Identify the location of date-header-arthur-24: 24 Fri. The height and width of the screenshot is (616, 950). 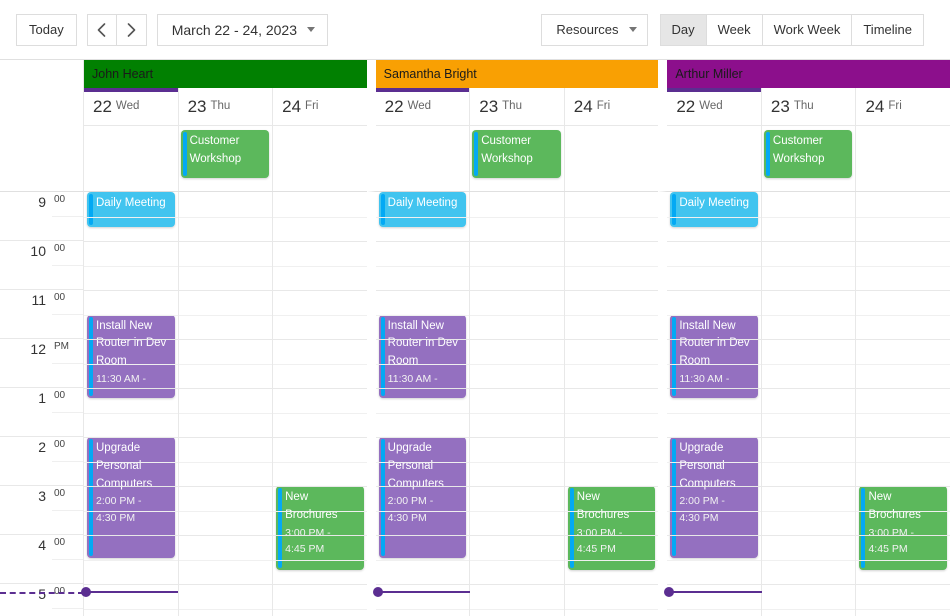
(903, 107).